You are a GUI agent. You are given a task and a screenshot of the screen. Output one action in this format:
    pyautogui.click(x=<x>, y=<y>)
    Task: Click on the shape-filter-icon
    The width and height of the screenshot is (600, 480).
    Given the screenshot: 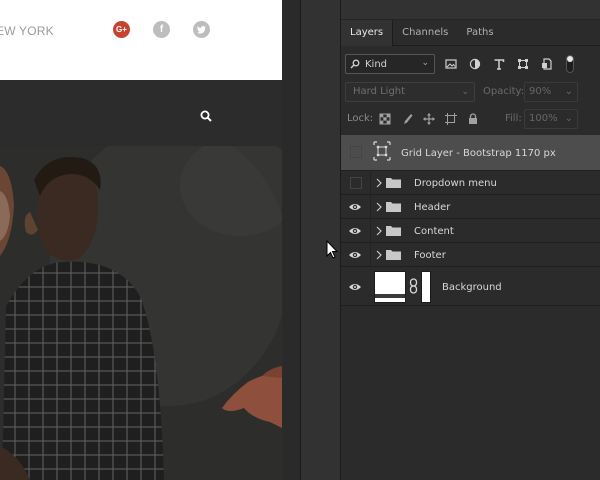 What is the action you would take?
    pyautogui.click(x=523, y=64)
    